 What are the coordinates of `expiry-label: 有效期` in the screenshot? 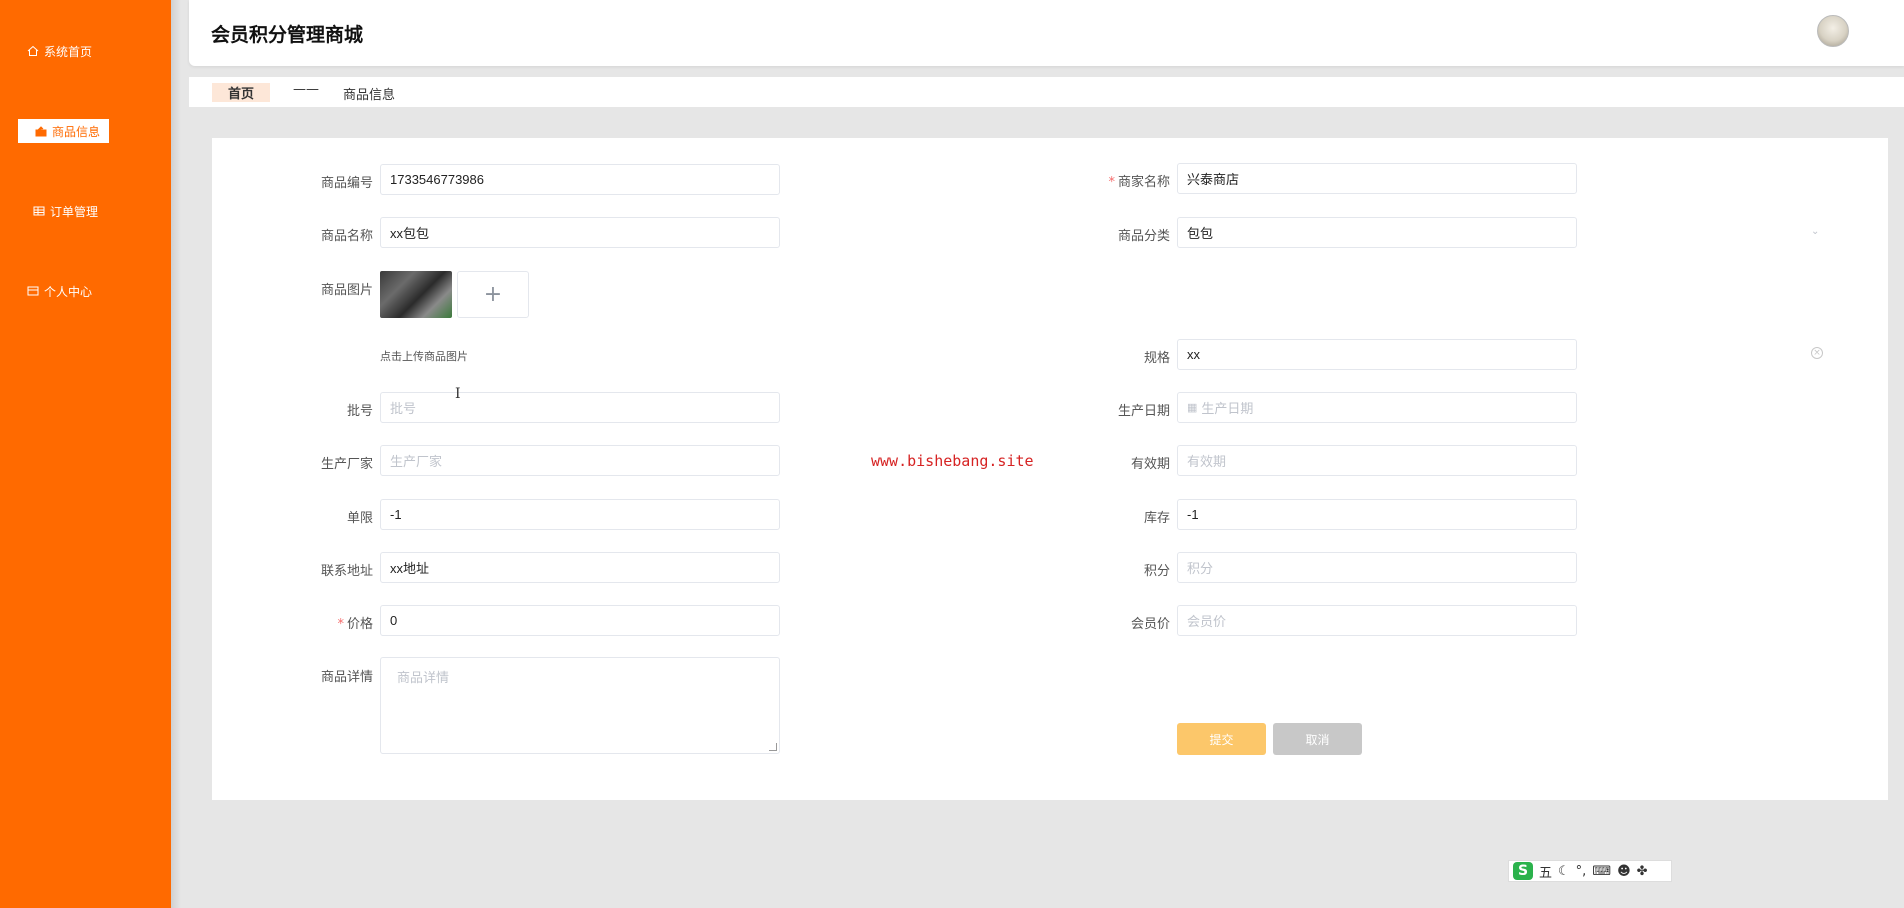 It's located at (1150, 464).